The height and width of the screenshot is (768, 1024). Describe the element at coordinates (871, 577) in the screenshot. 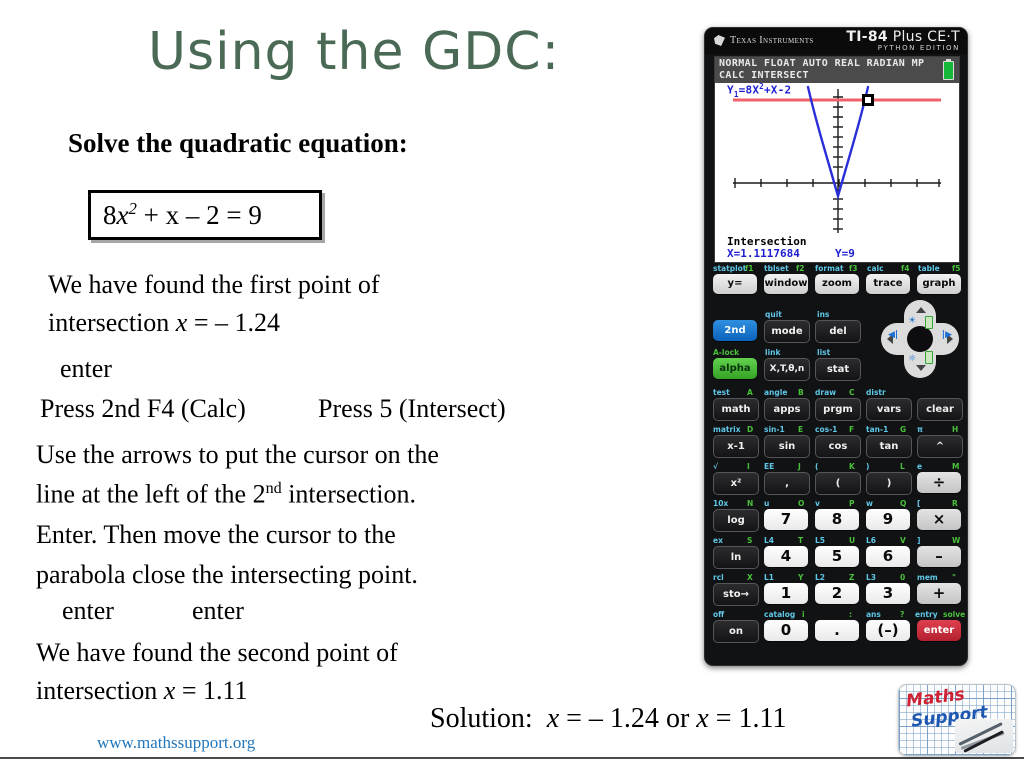

I see `label-l3: L3` at that location.